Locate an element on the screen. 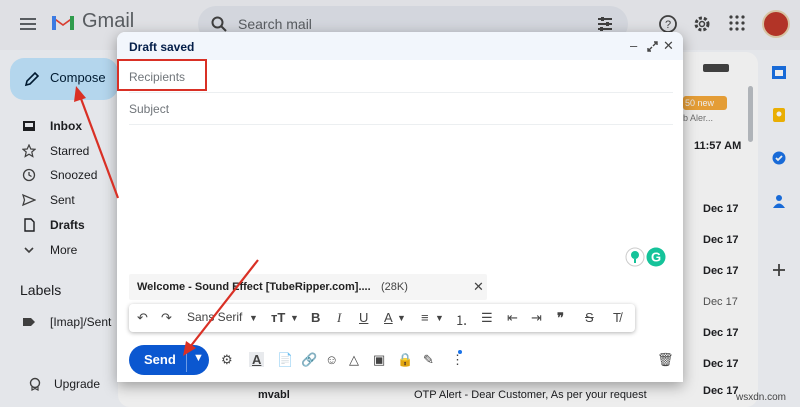 Image resolution: width=800 pixels, height=407 pixels. svg-text: G is located at coordinates (656, 257).